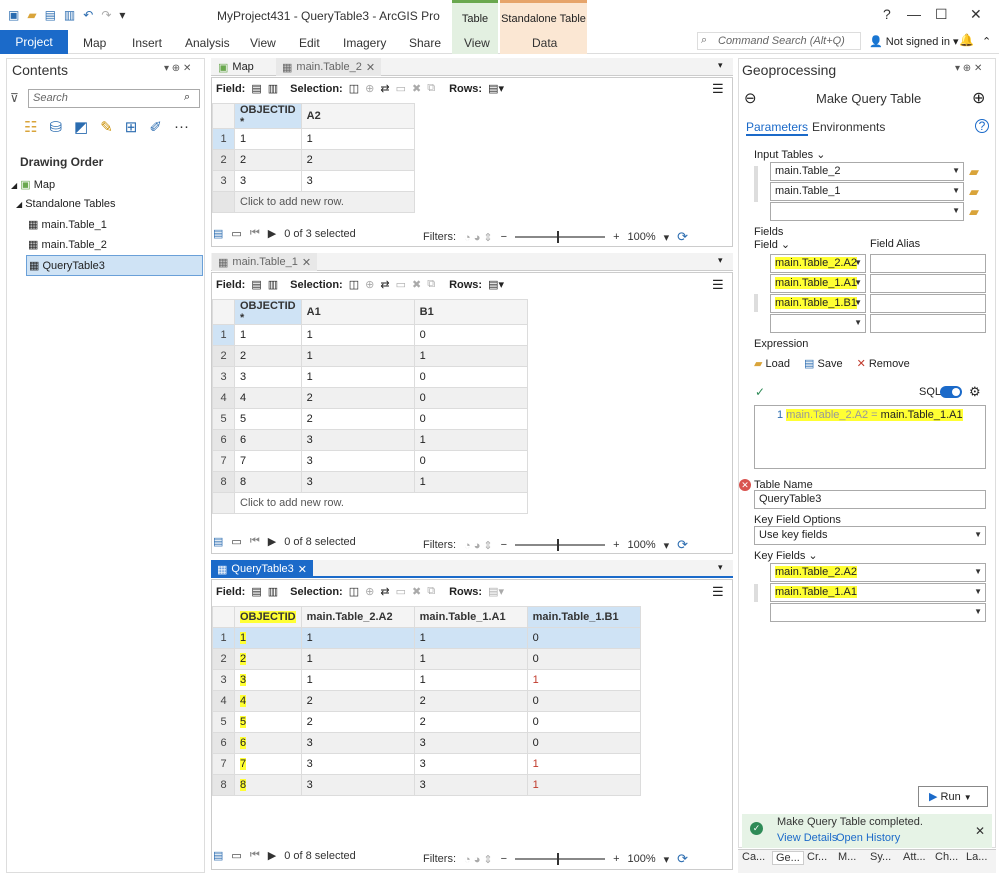 The height and width of the screenshot is (875, 999). I want to click on tab-parameters: Parameters, so click(777, 128).